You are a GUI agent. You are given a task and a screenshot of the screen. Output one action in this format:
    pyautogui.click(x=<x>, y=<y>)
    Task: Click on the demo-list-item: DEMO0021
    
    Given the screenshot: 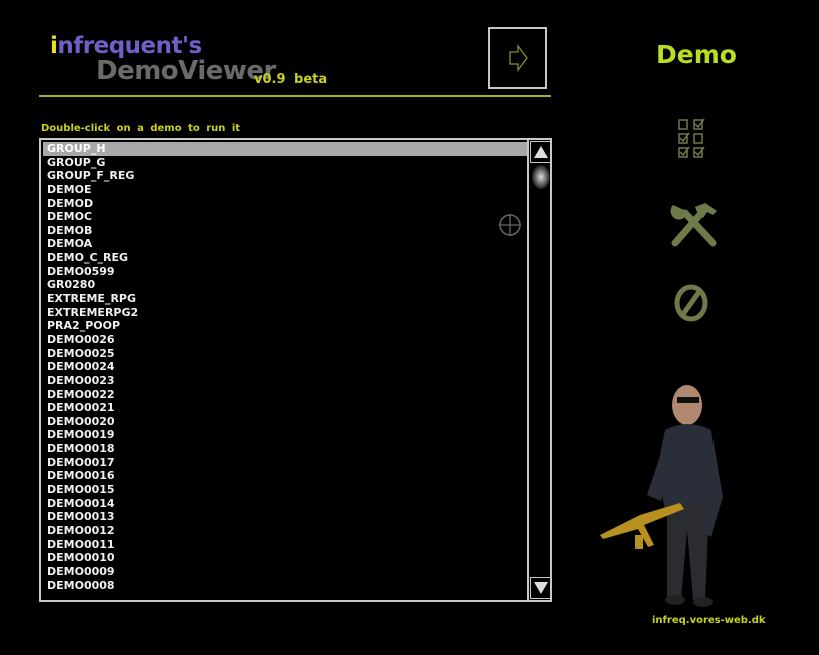 What is the action you would take?
    pyautogui.click(x=285, y=408)
    